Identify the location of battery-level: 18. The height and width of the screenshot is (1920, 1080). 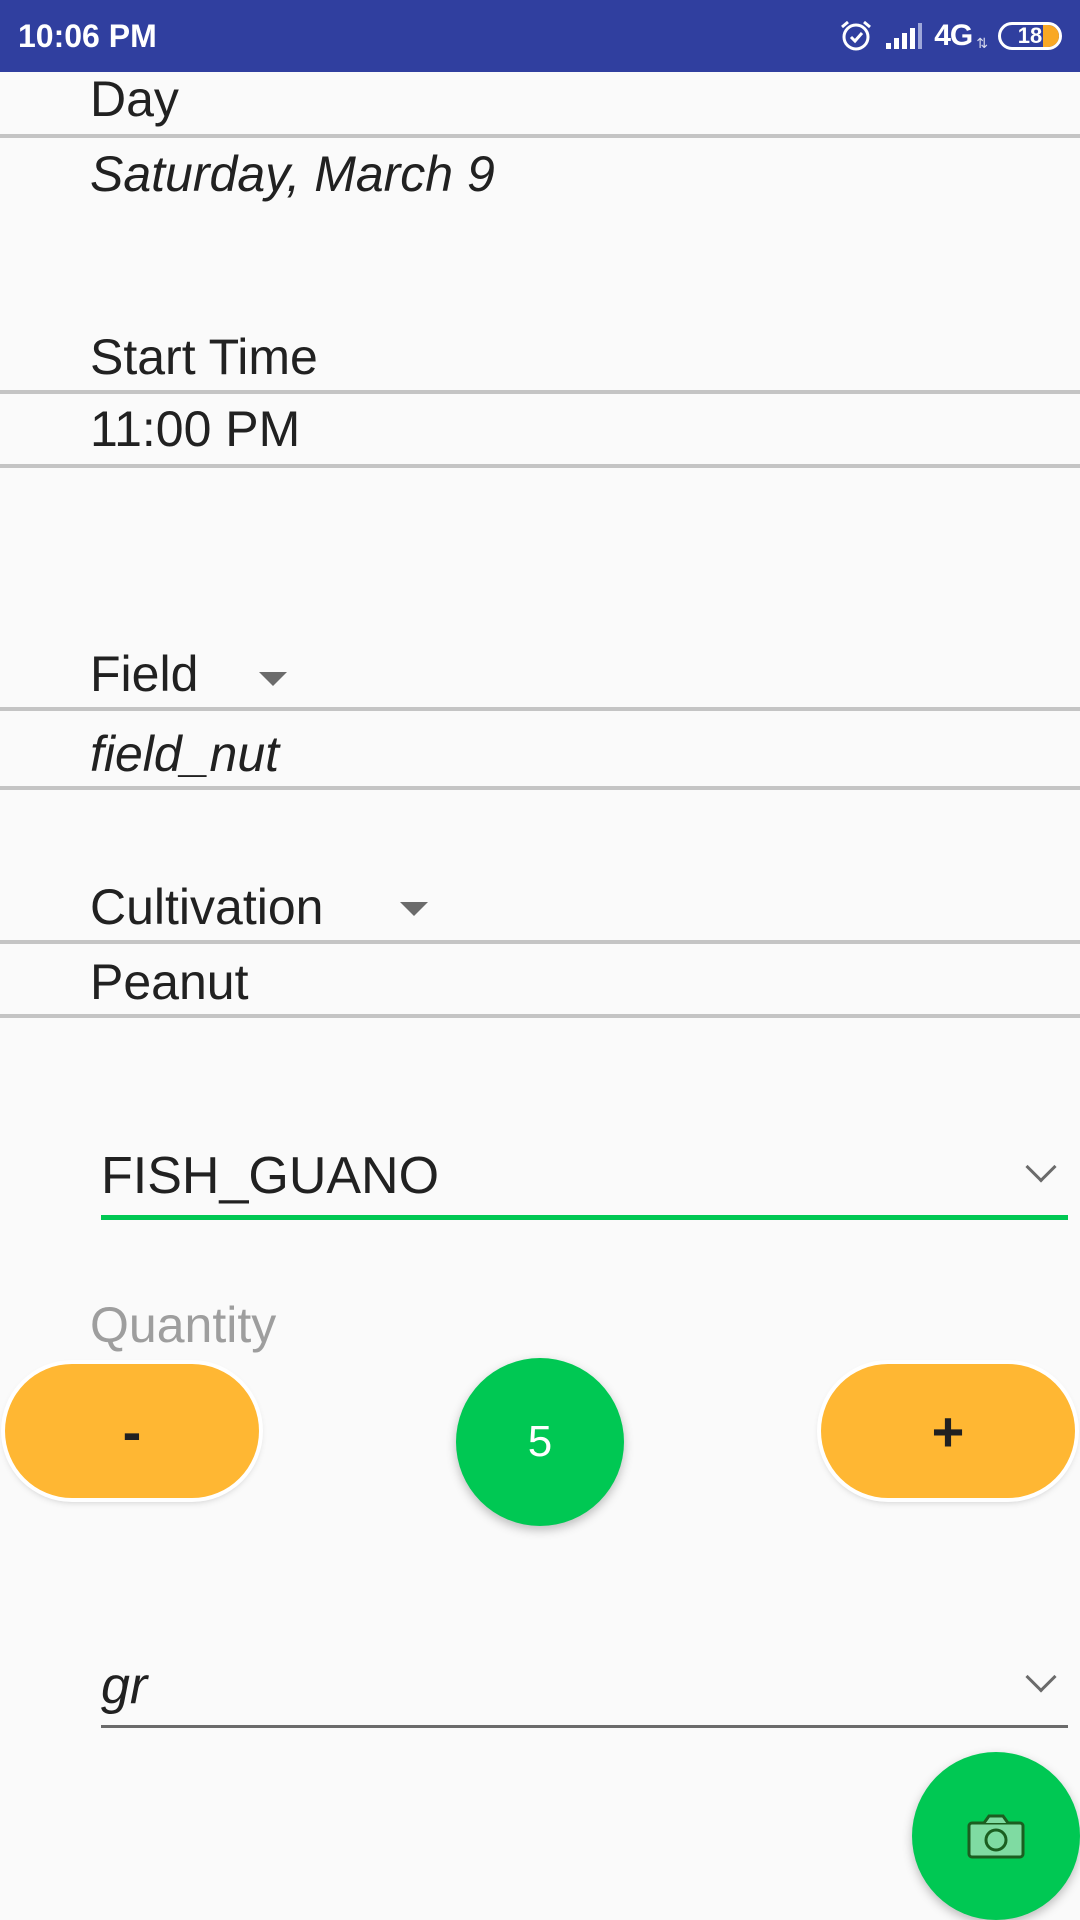
(1030, 35).